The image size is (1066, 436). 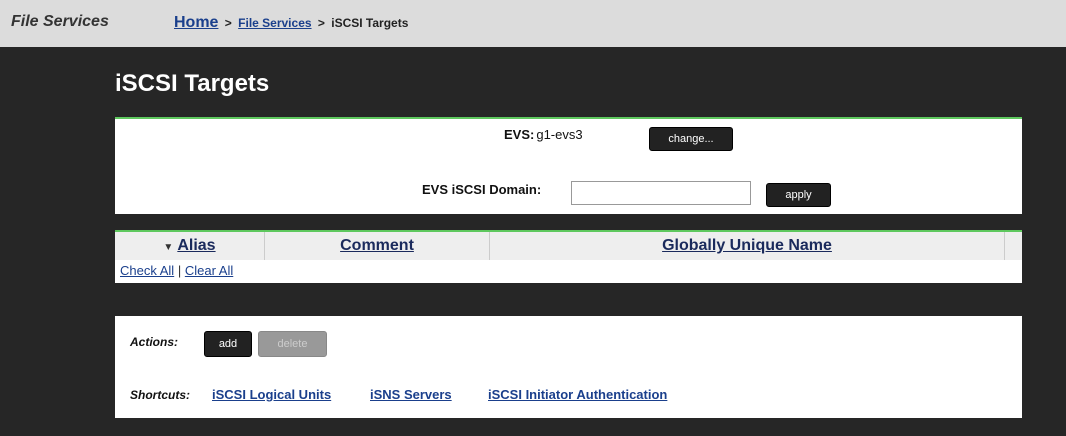 I want to click on actions-label: Actions:, so click(x=154, y=342).